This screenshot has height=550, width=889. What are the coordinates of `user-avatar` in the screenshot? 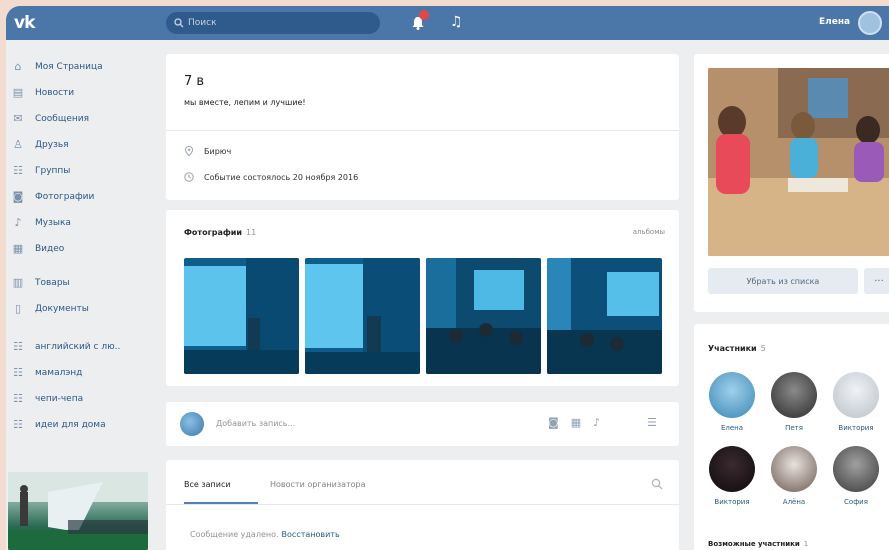 It's located at (870, 23).